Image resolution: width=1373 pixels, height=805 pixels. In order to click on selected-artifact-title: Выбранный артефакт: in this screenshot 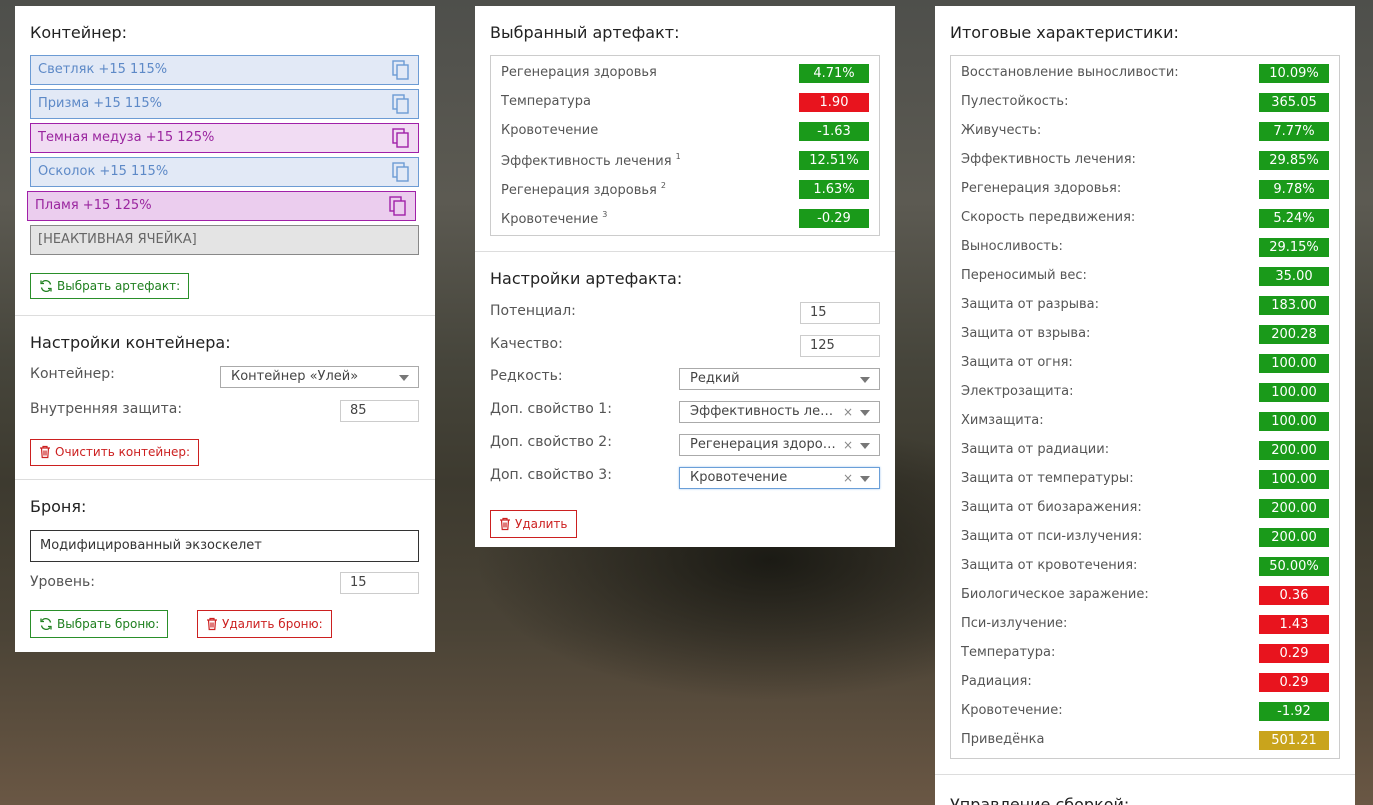, I will do `click(585, 32)`.